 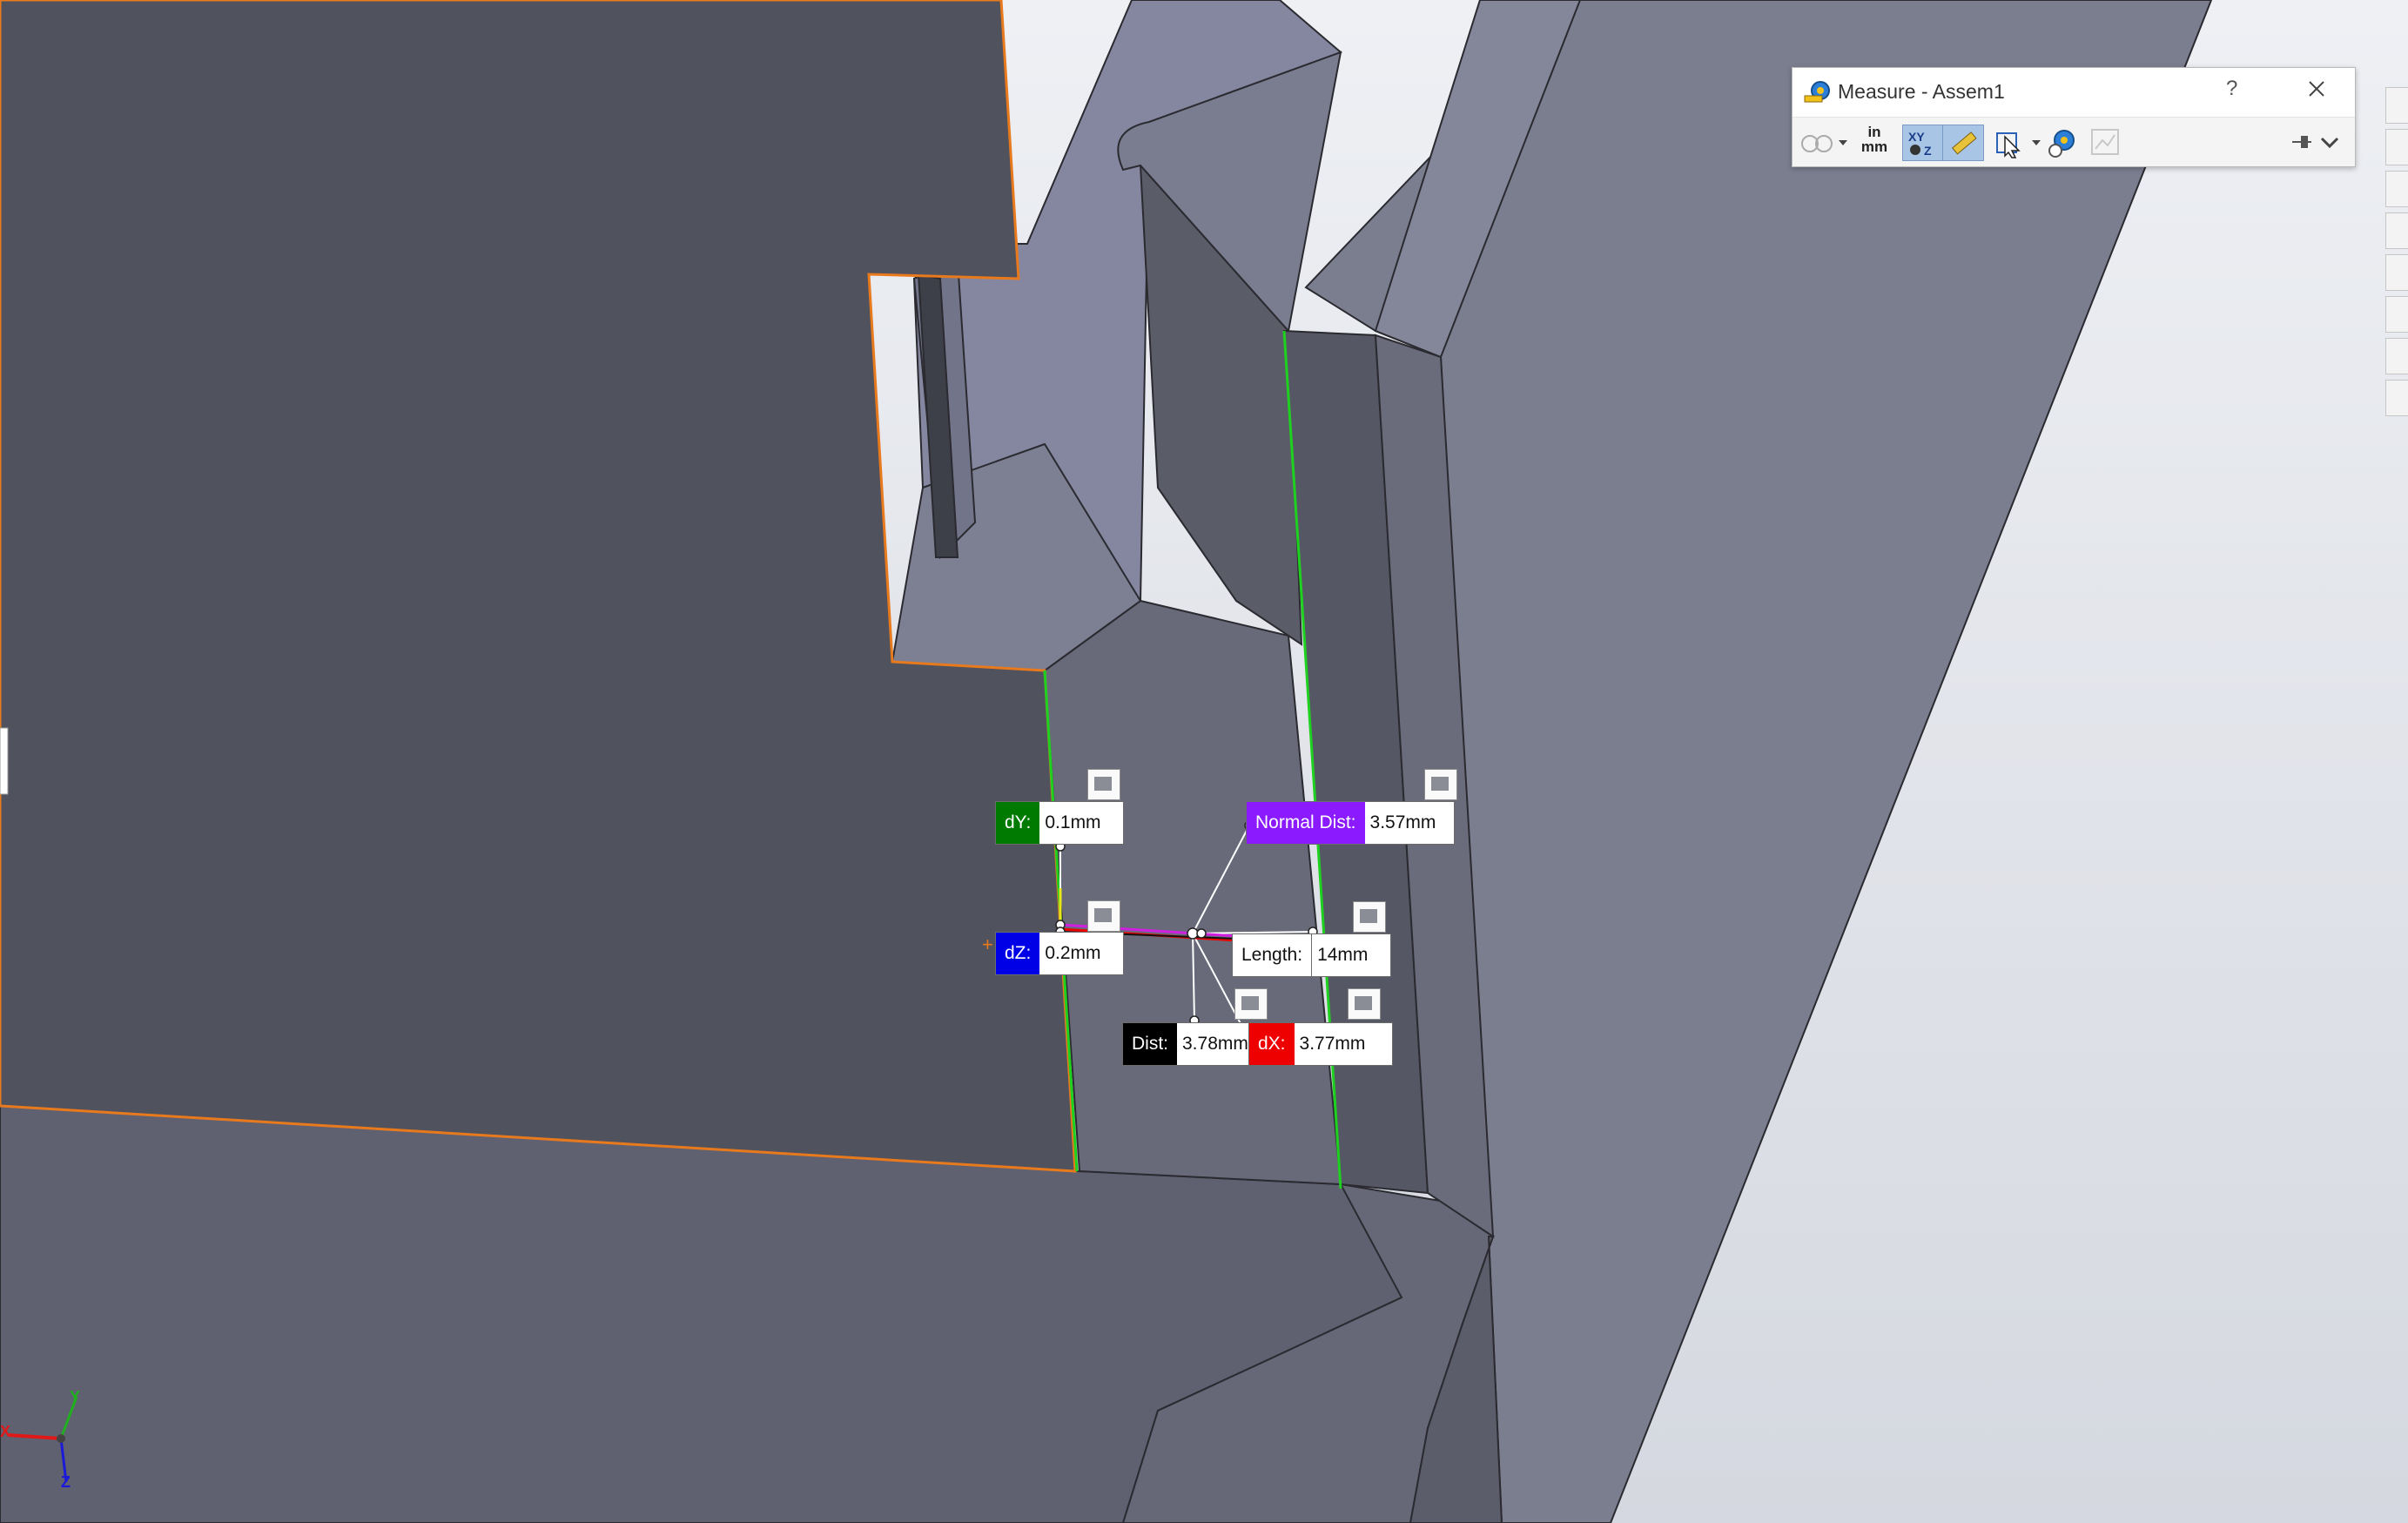 What do you see at coordinates (1874, 146) in the screenshot?
I see `units-mm-label: mm` at bounding box center [1874, 146].